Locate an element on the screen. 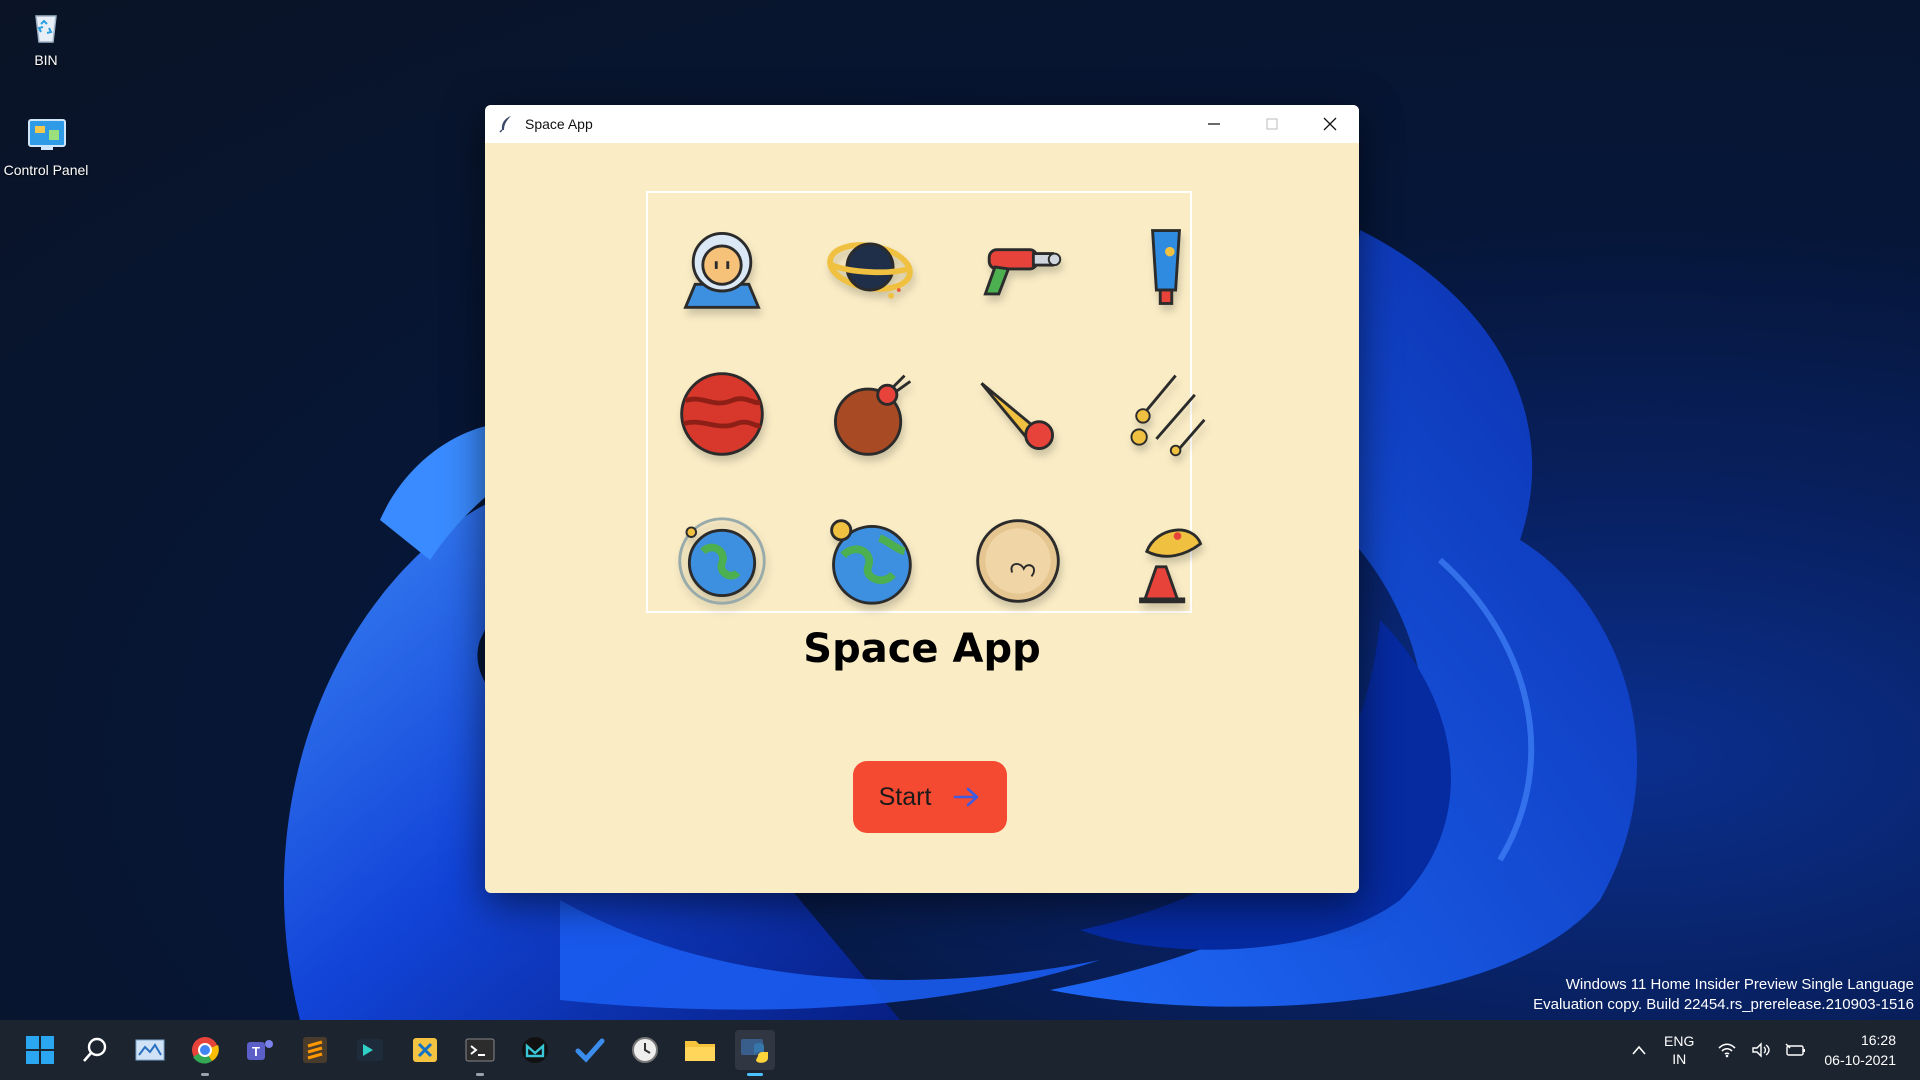 Image resolution: width=1920 pixels, height=1080 pixels. taskbar-file-explorer is located at coordinates (700, 1050).